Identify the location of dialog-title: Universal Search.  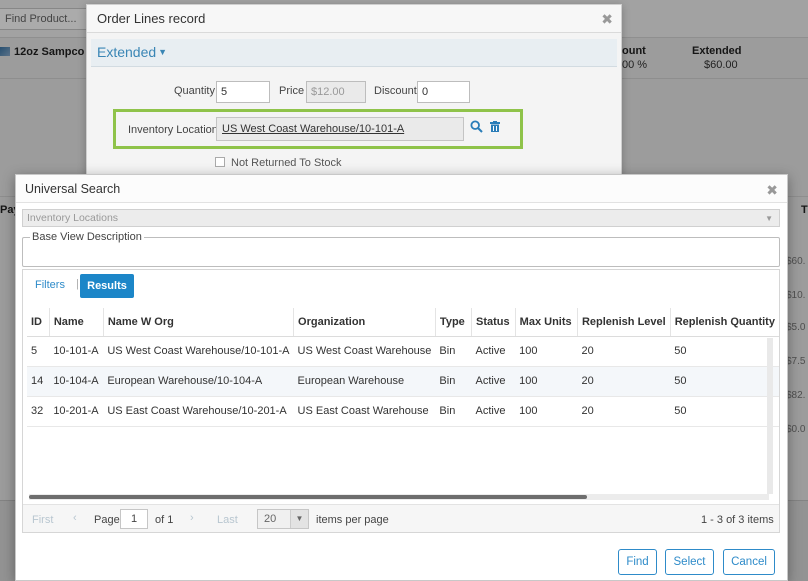
(73, 189).